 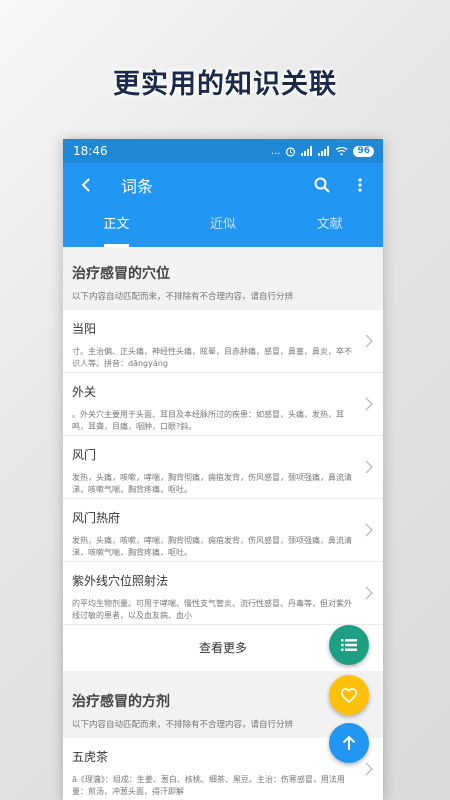 I want to click on section-title: 治疗感冒的穴位, so click(x=121, y=274).